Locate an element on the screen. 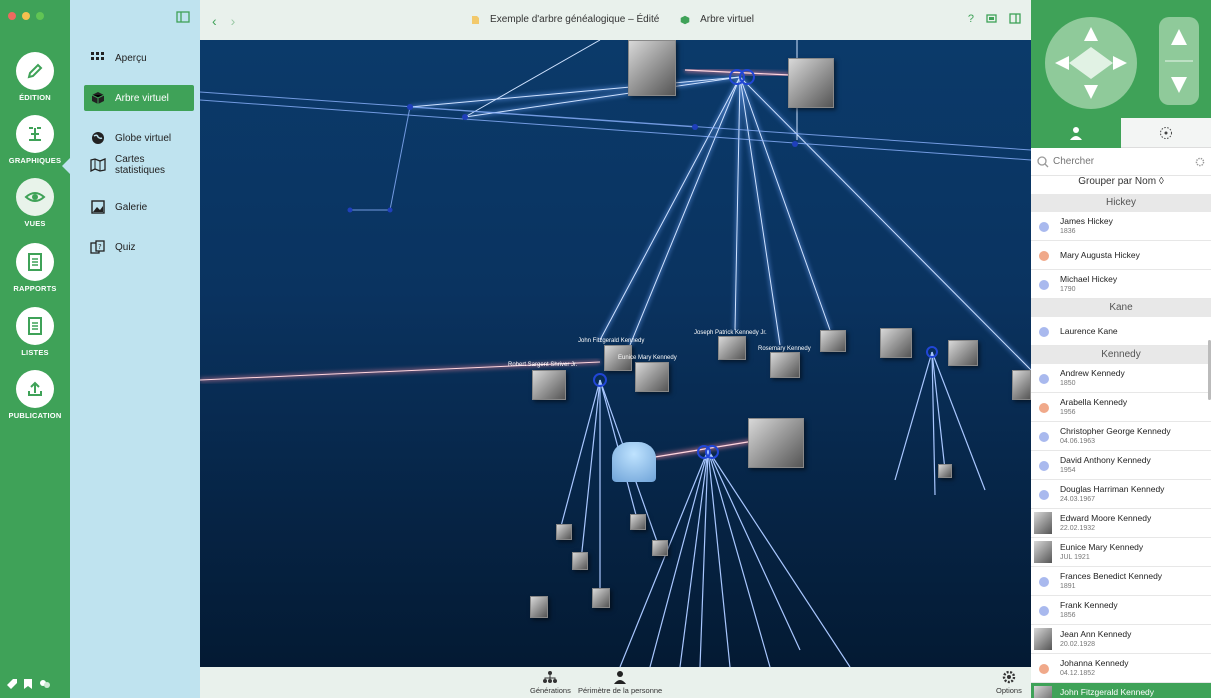 Image resolution: width=1211 pixels, height=698 pixels. person-row: John Fitzgerald Kennedy29.05.1917 is located at coordinates (1121, 690).